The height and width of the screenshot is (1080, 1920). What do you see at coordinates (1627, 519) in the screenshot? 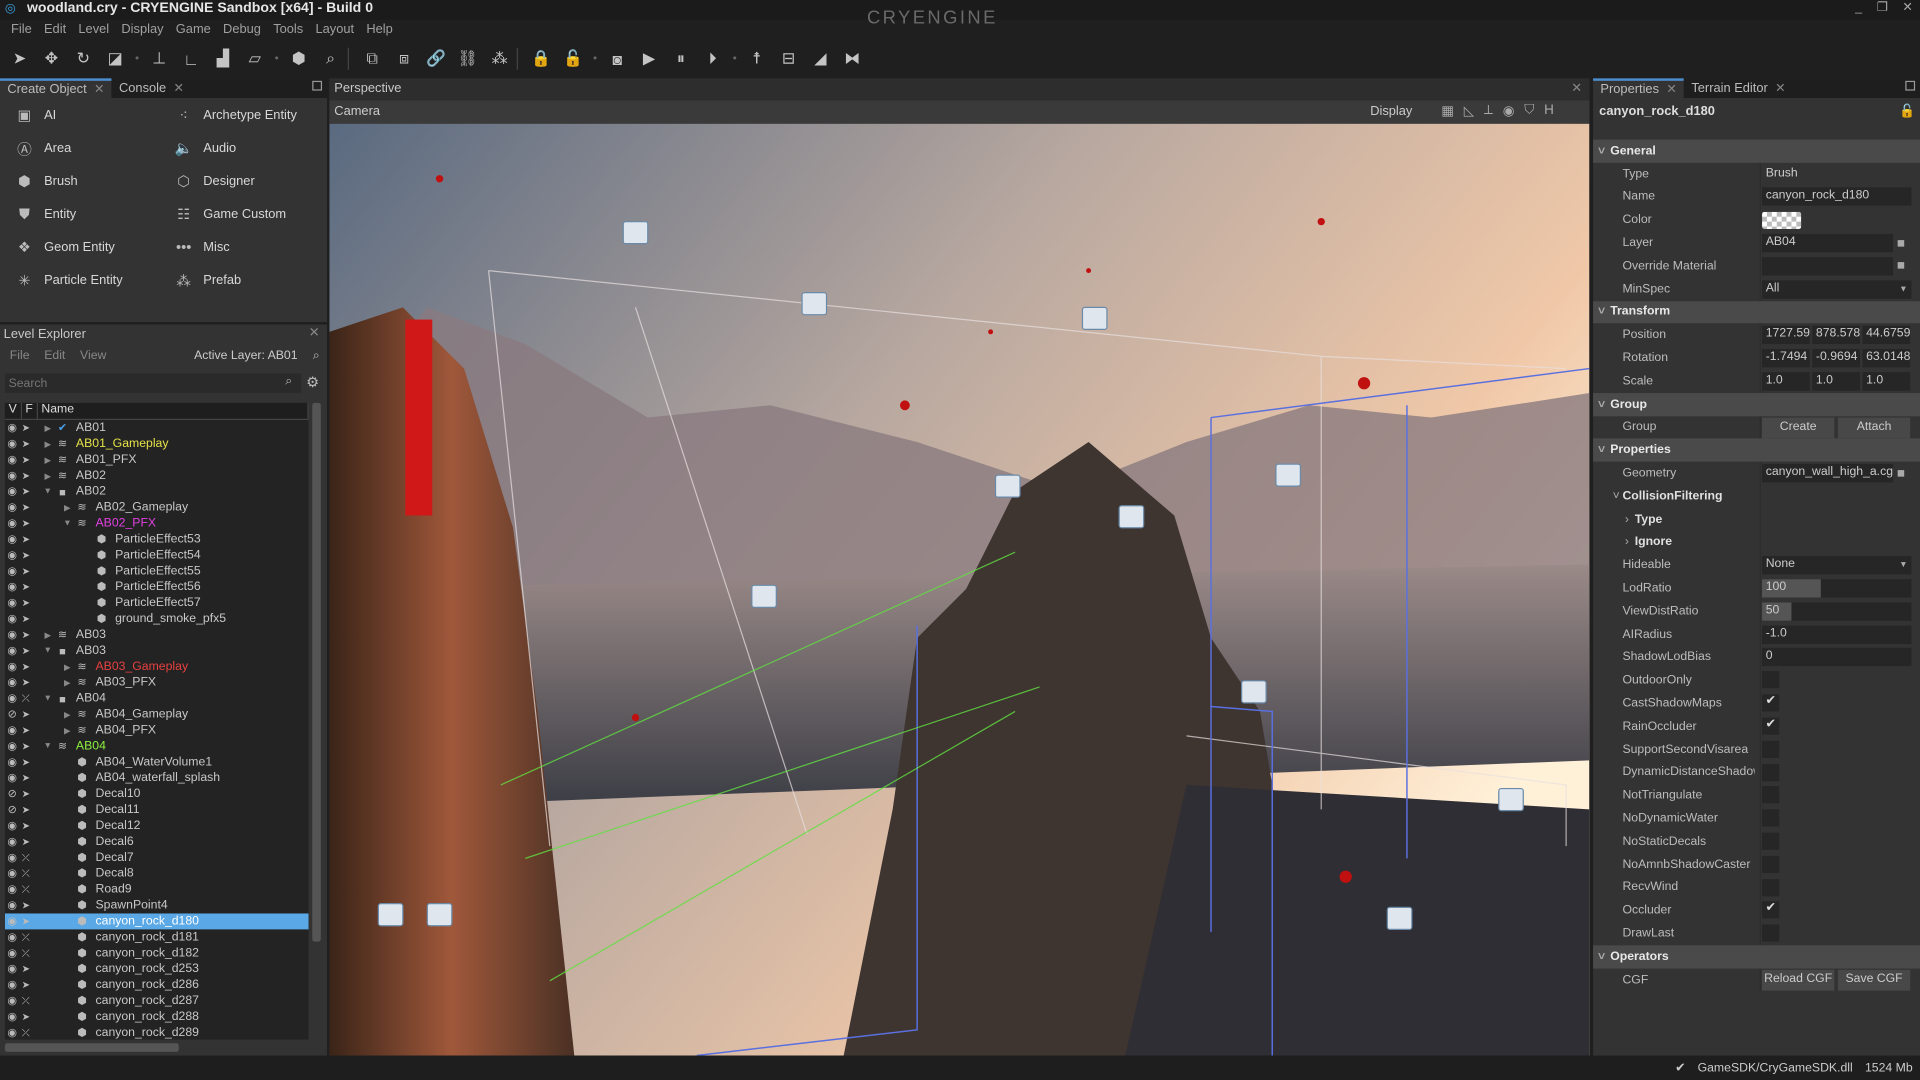
I see `chevron-right-icon: ›` at bounding box center [1627, 519].